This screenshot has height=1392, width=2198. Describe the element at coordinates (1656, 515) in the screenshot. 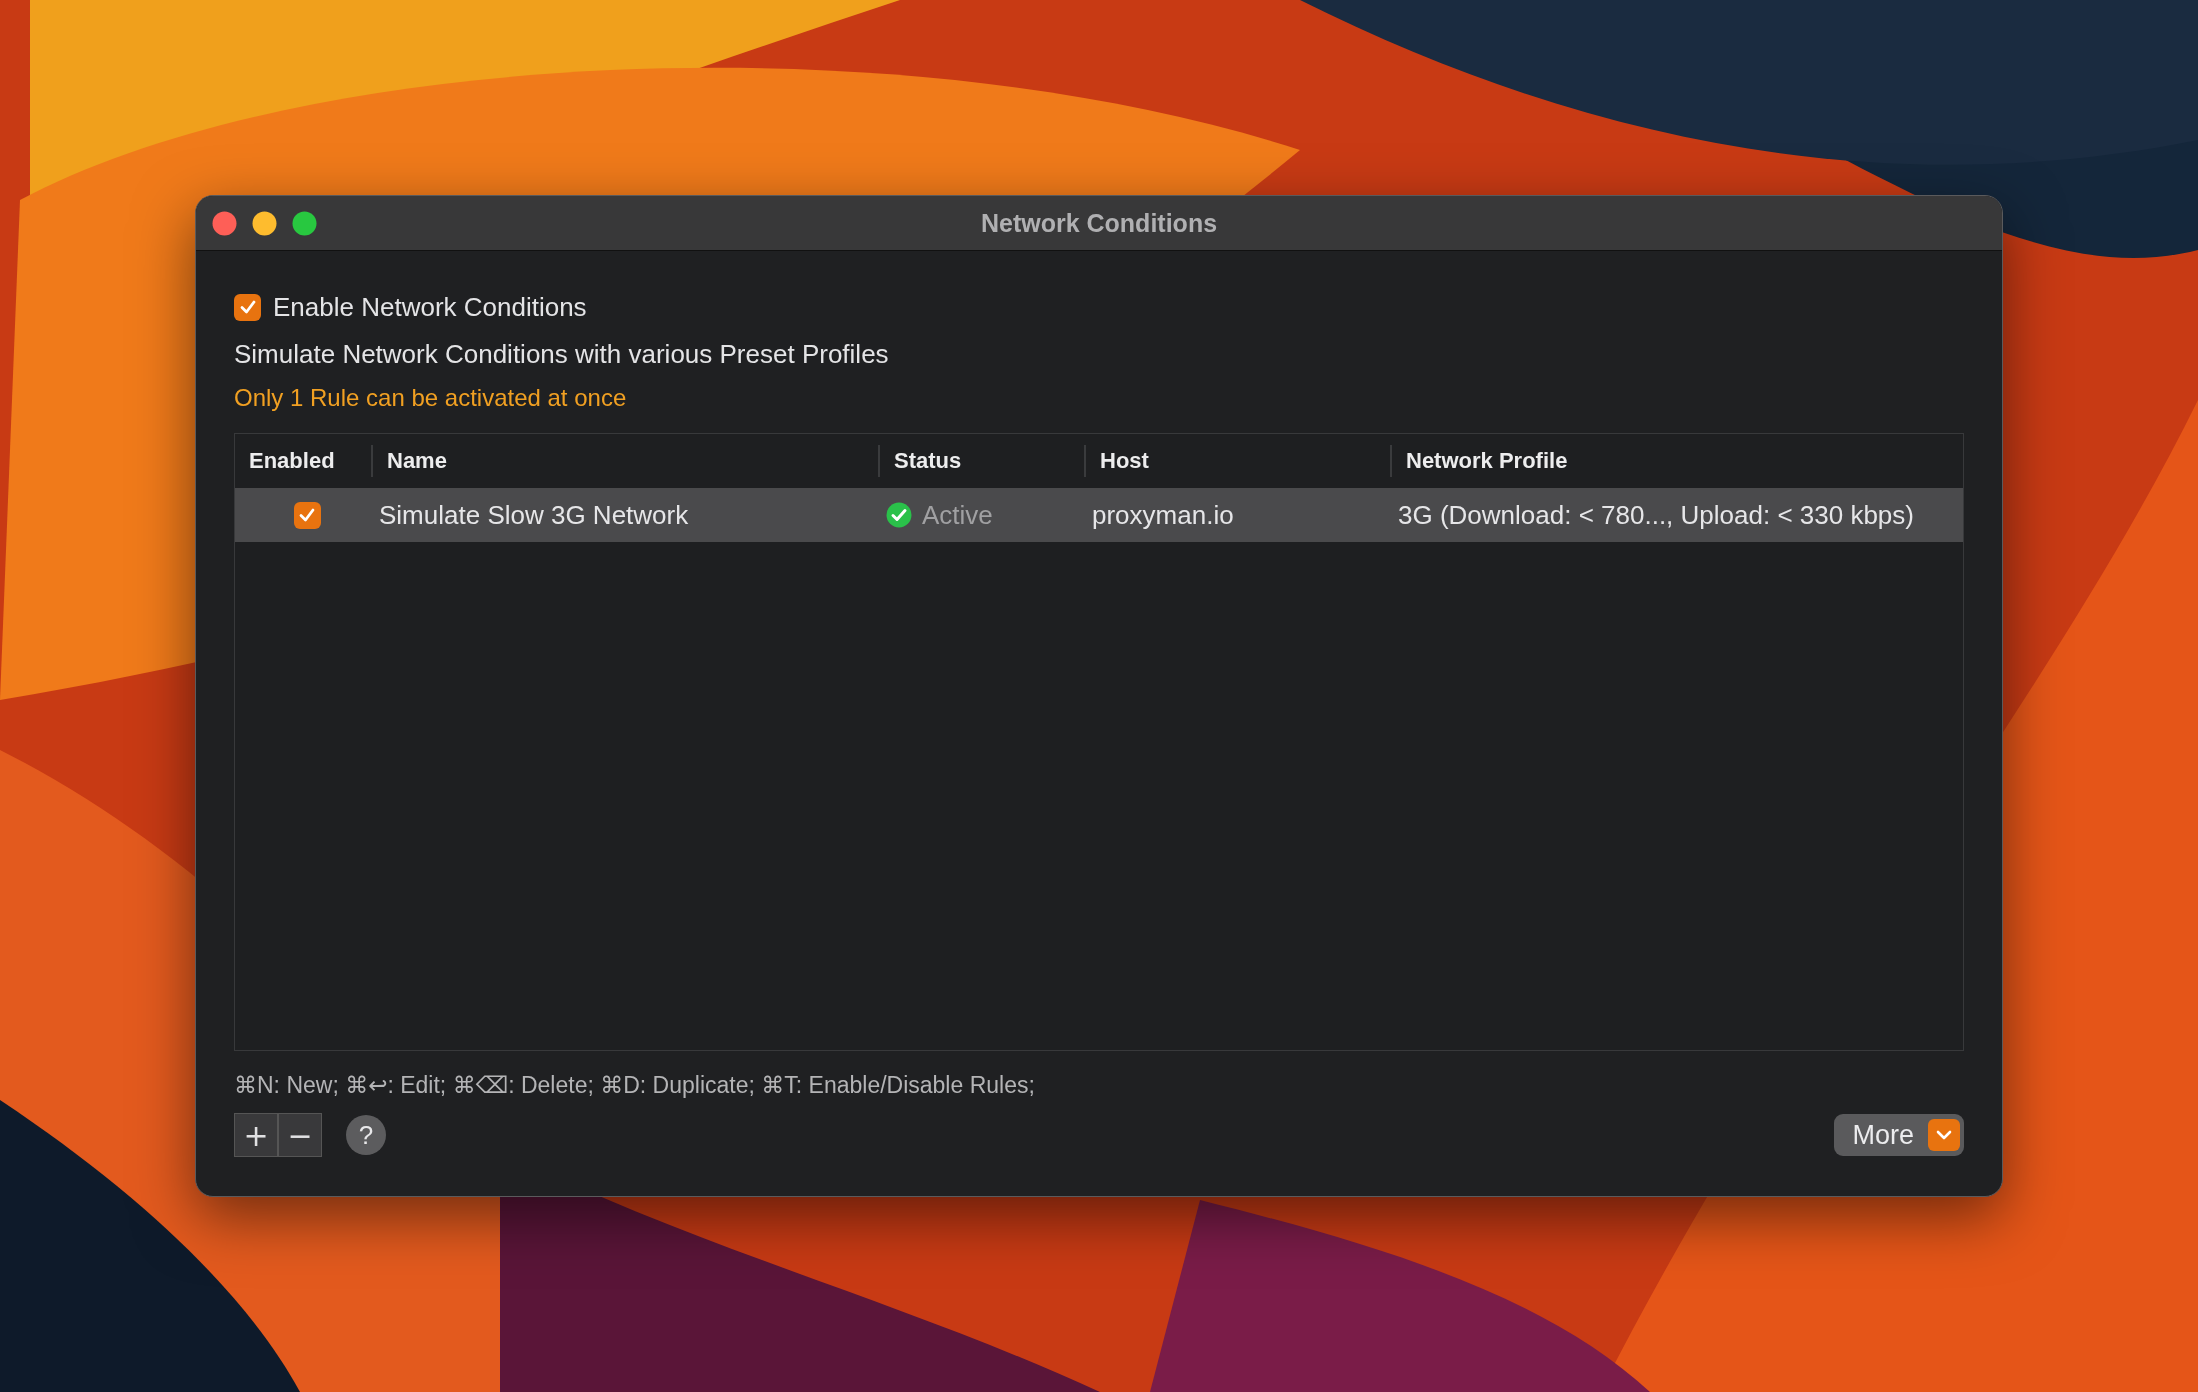

I see `table-cell-text: 3G (Download: < 780..., Upload: < 330 kbps)` at that location.